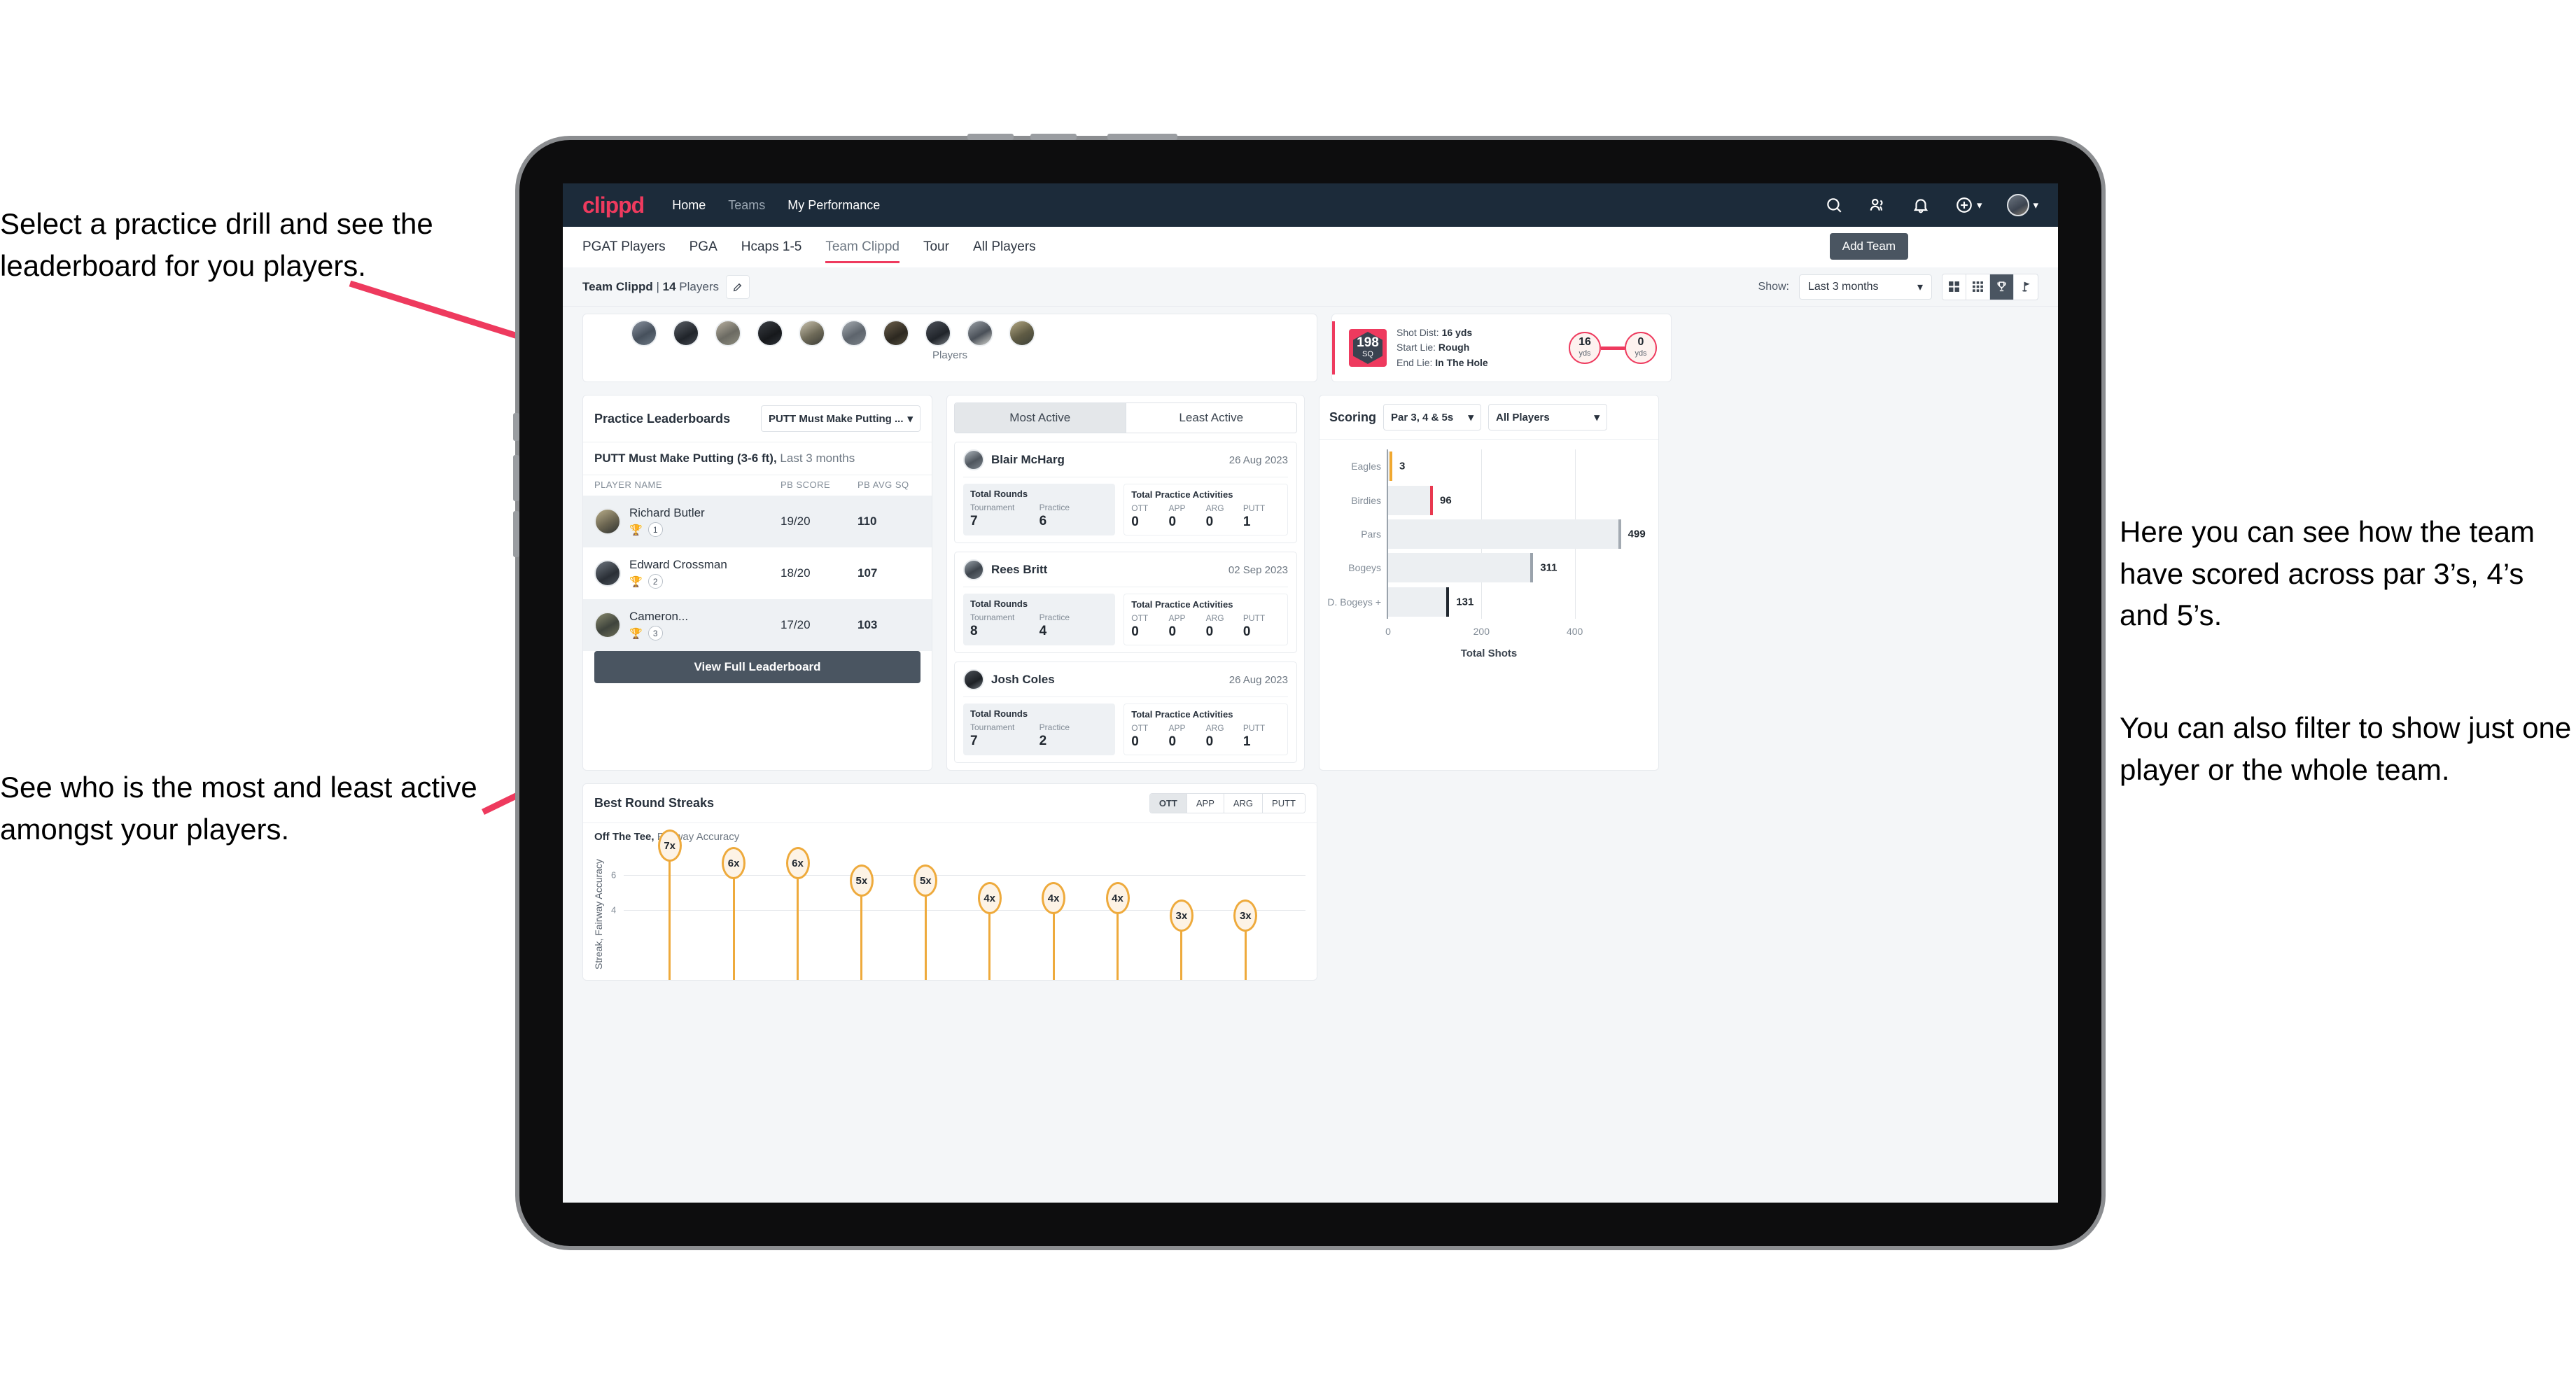 The width and height of the screenshot is (2576, 1386). What do you see at coordinates (1410, 500) in the screenshot?
I see `bar-fill` at bounding box center [1410, 500].